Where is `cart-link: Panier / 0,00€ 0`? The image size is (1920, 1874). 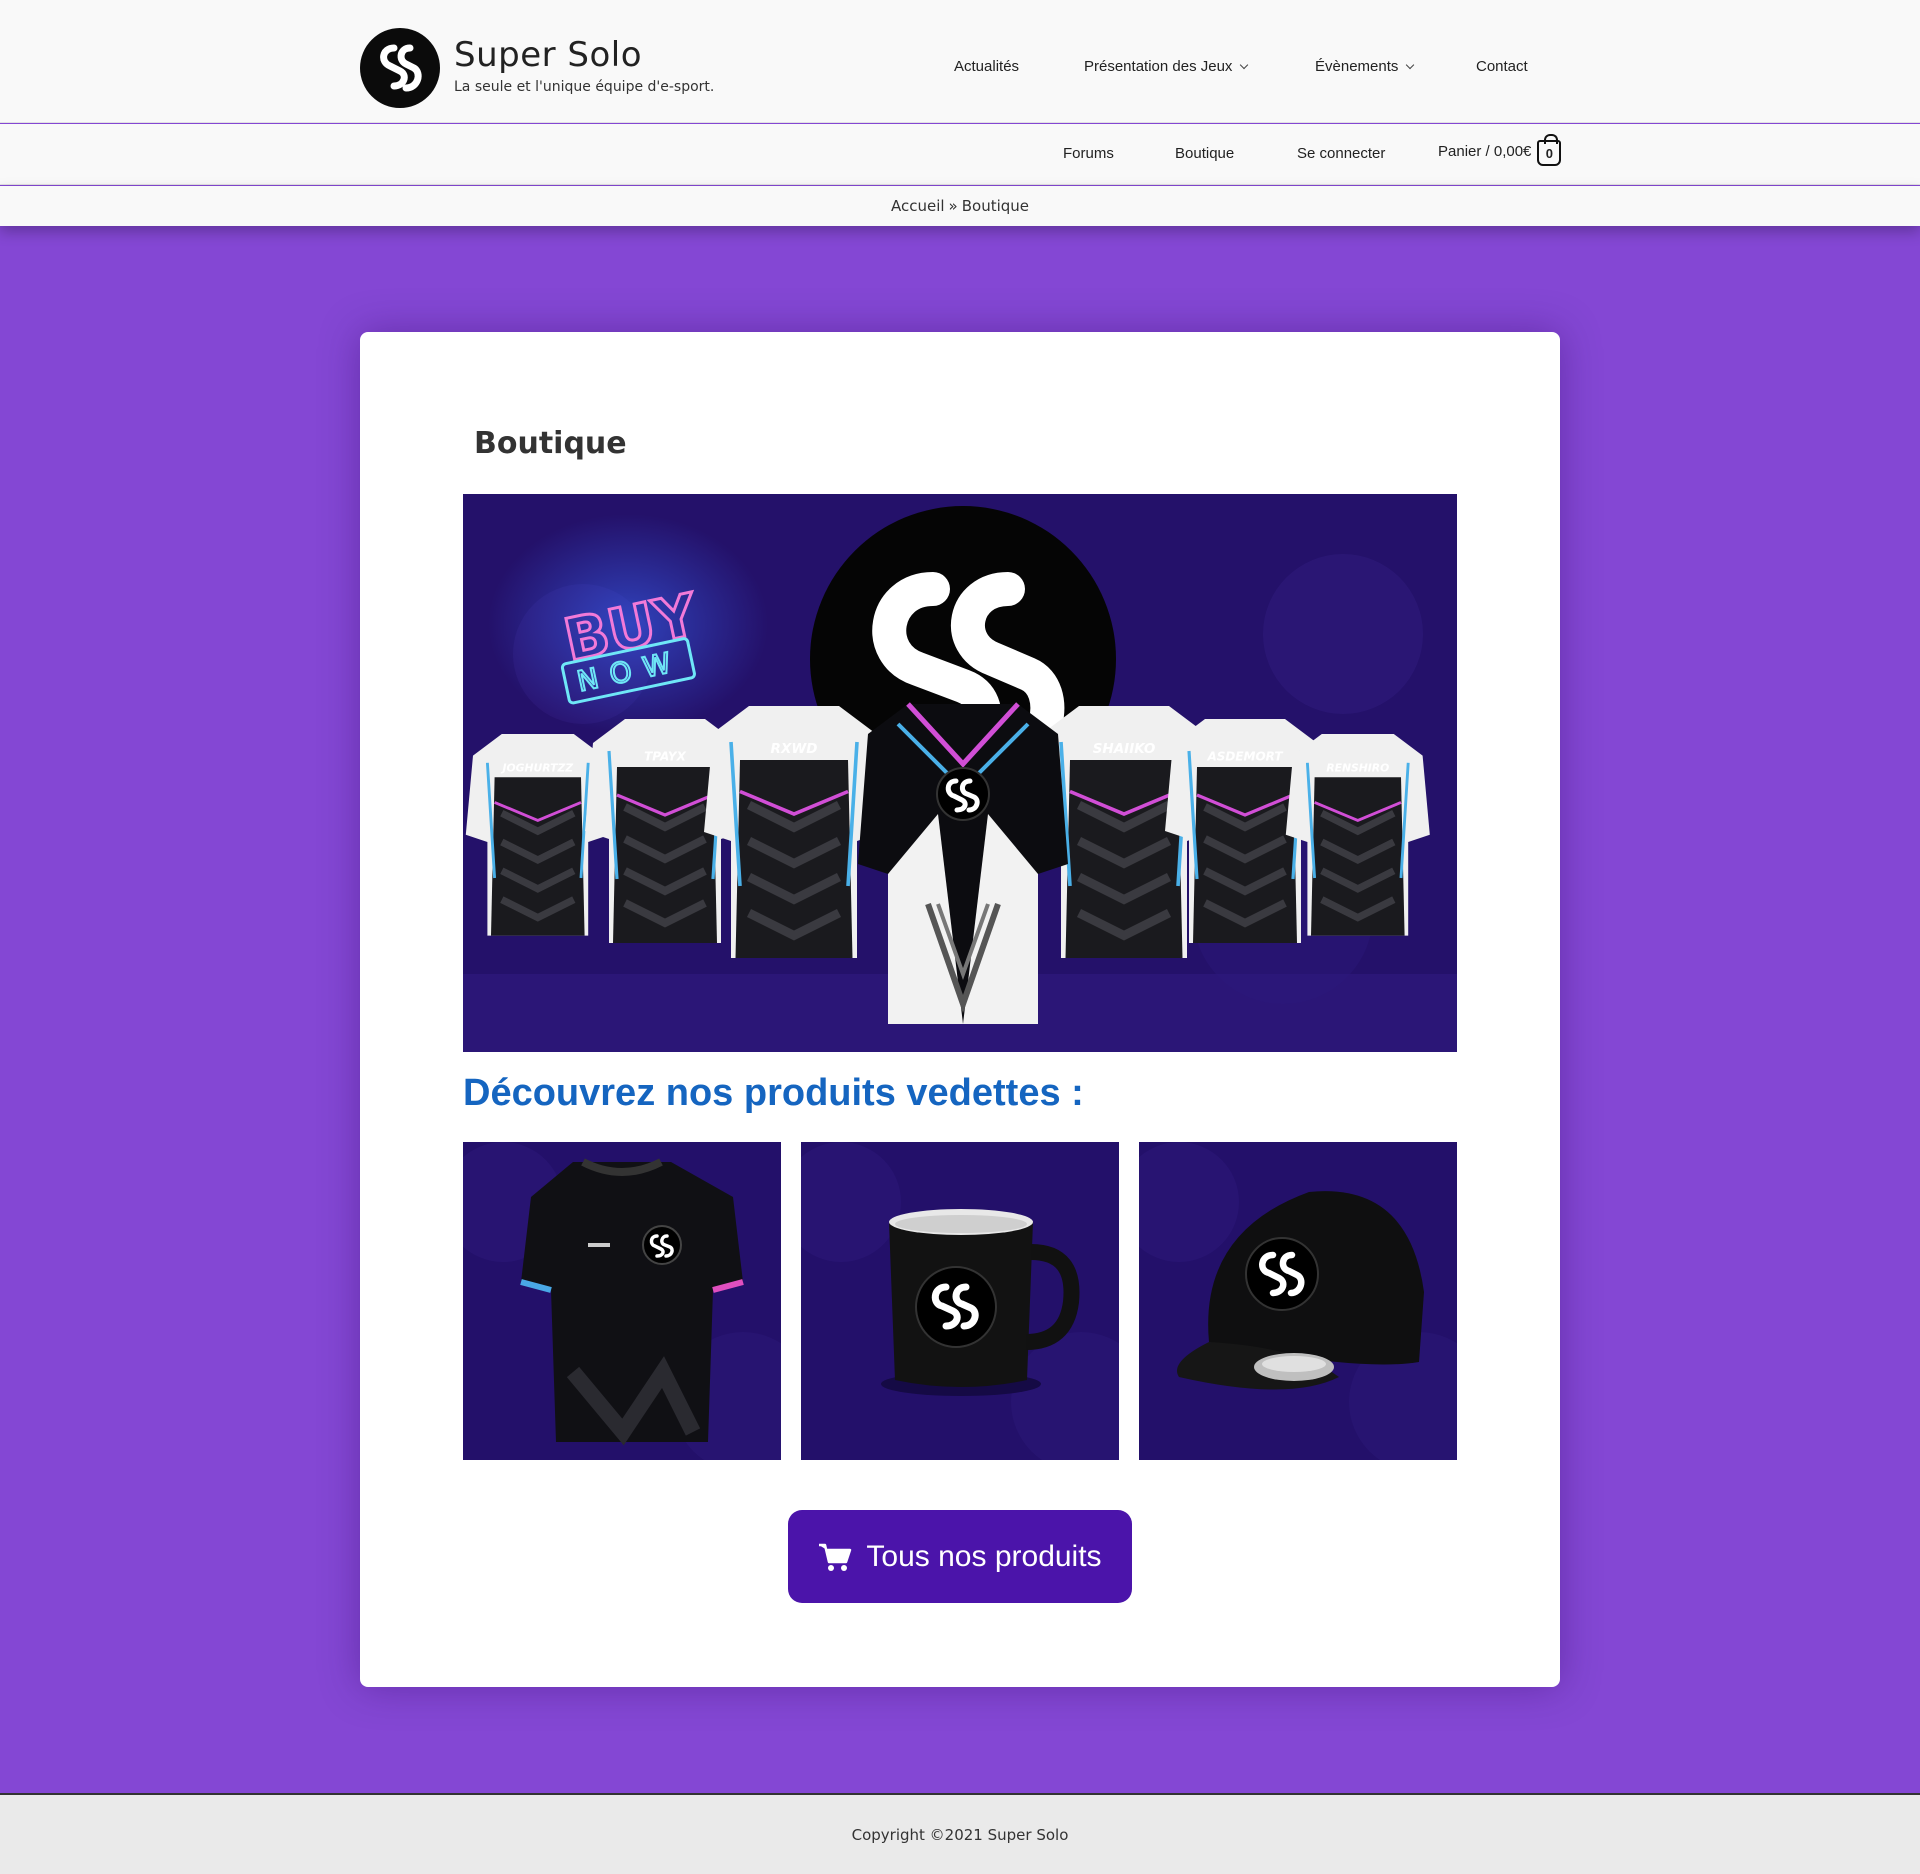
cart-link: Panier / 0,00€ 0 is located at coordinates (1500, 150).